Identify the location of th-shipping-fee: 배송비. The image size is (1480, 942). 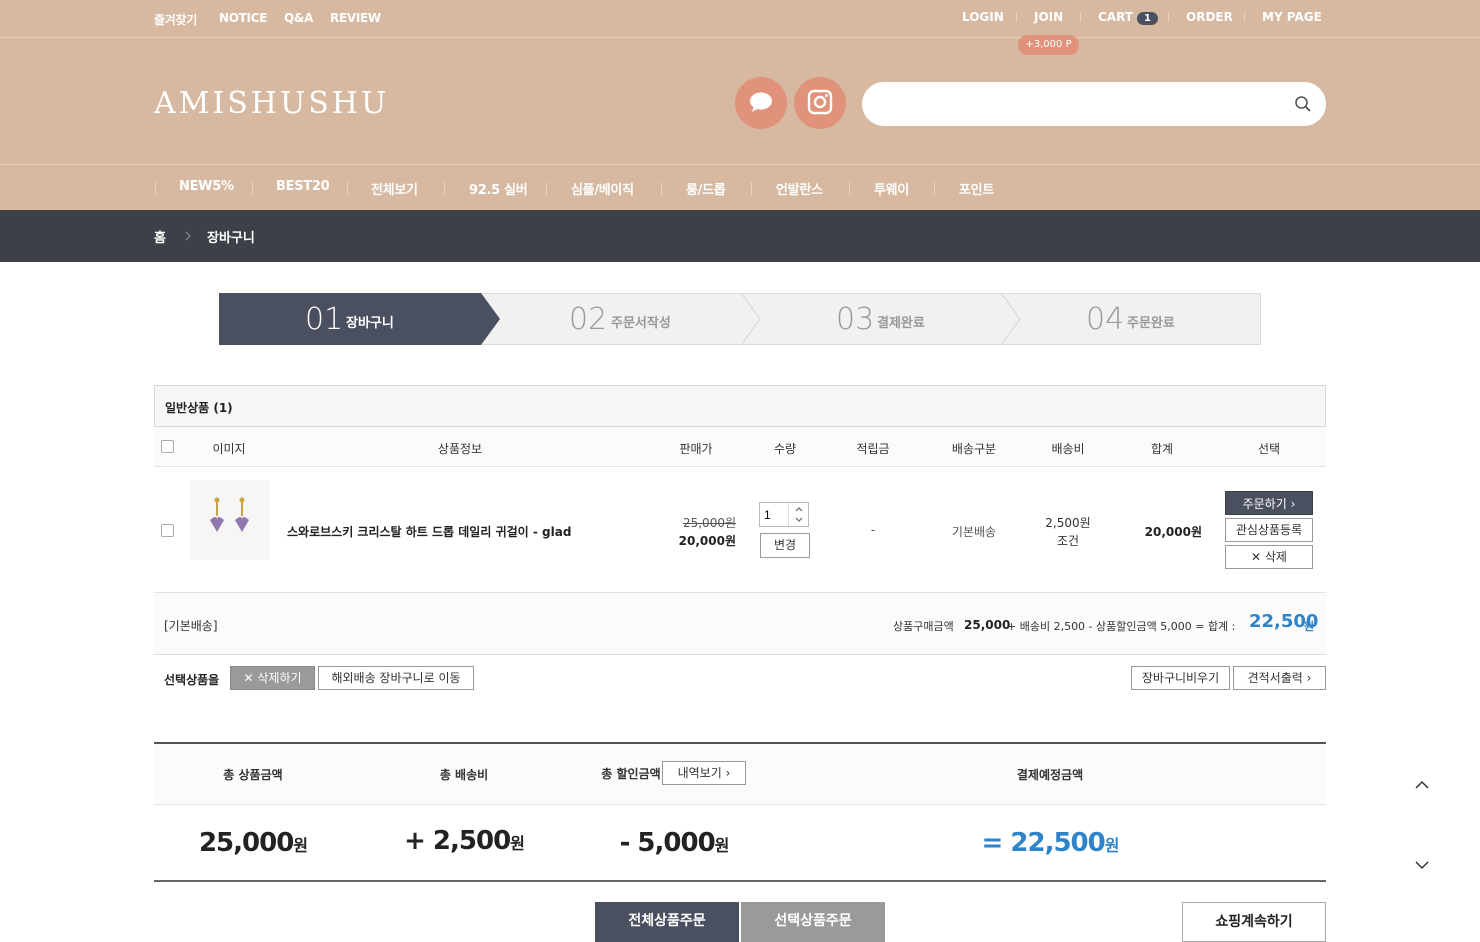
(1068, 449).